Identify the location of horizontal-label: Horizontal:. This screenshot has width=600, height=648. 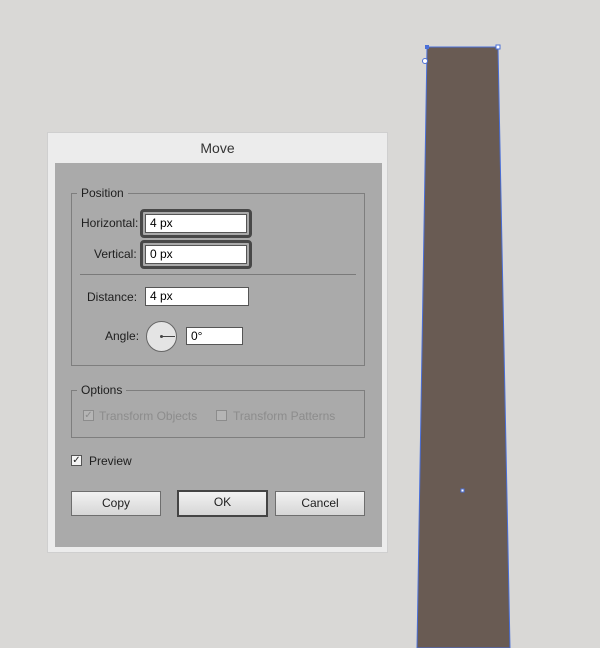
(110, 223).